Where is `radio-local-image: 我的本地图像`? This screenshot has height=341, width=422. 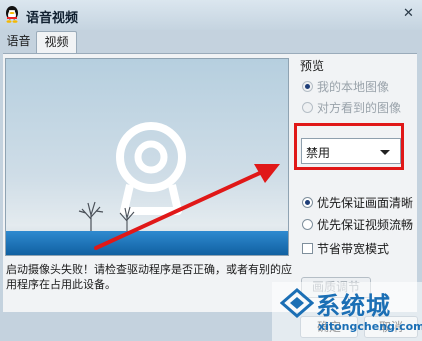
radio-local-image: 我的本地图像 is located at coordinates (345, 86).